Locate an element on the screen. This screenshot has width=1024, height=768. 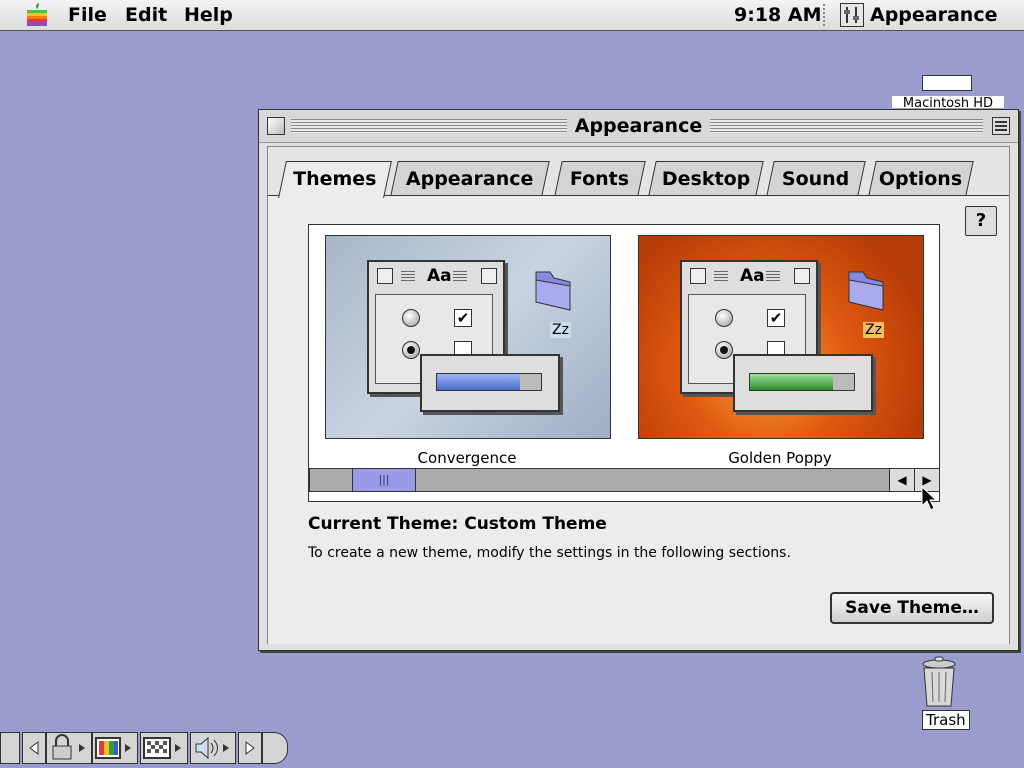
trash-icon is located at coordinates (939, 682).